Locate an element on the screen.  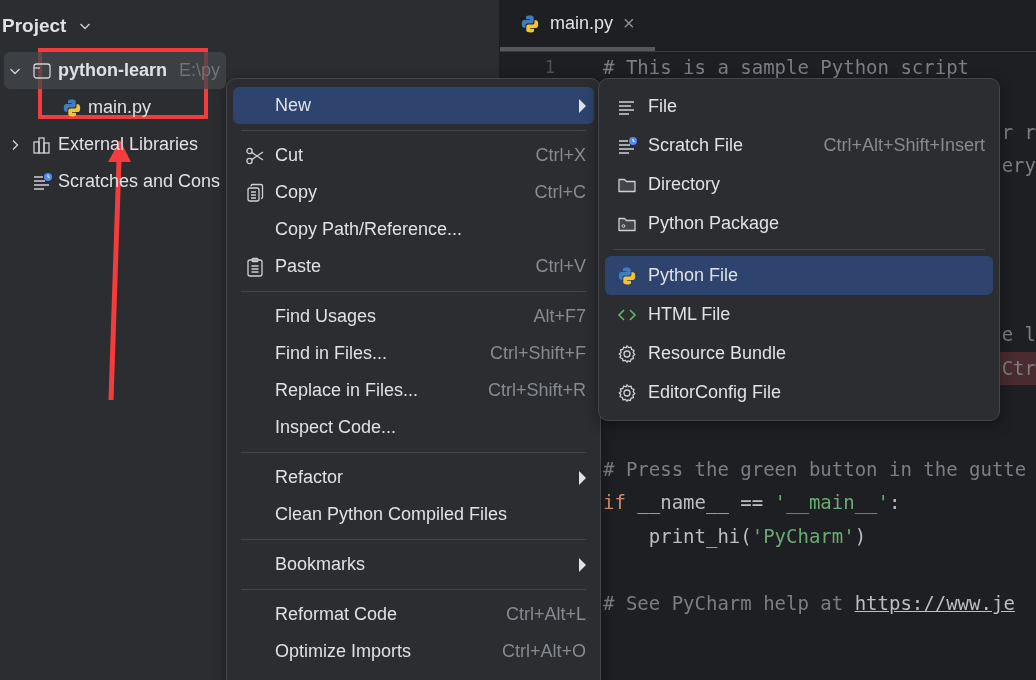
clipboard-icon is located at coordinates (255, 266).